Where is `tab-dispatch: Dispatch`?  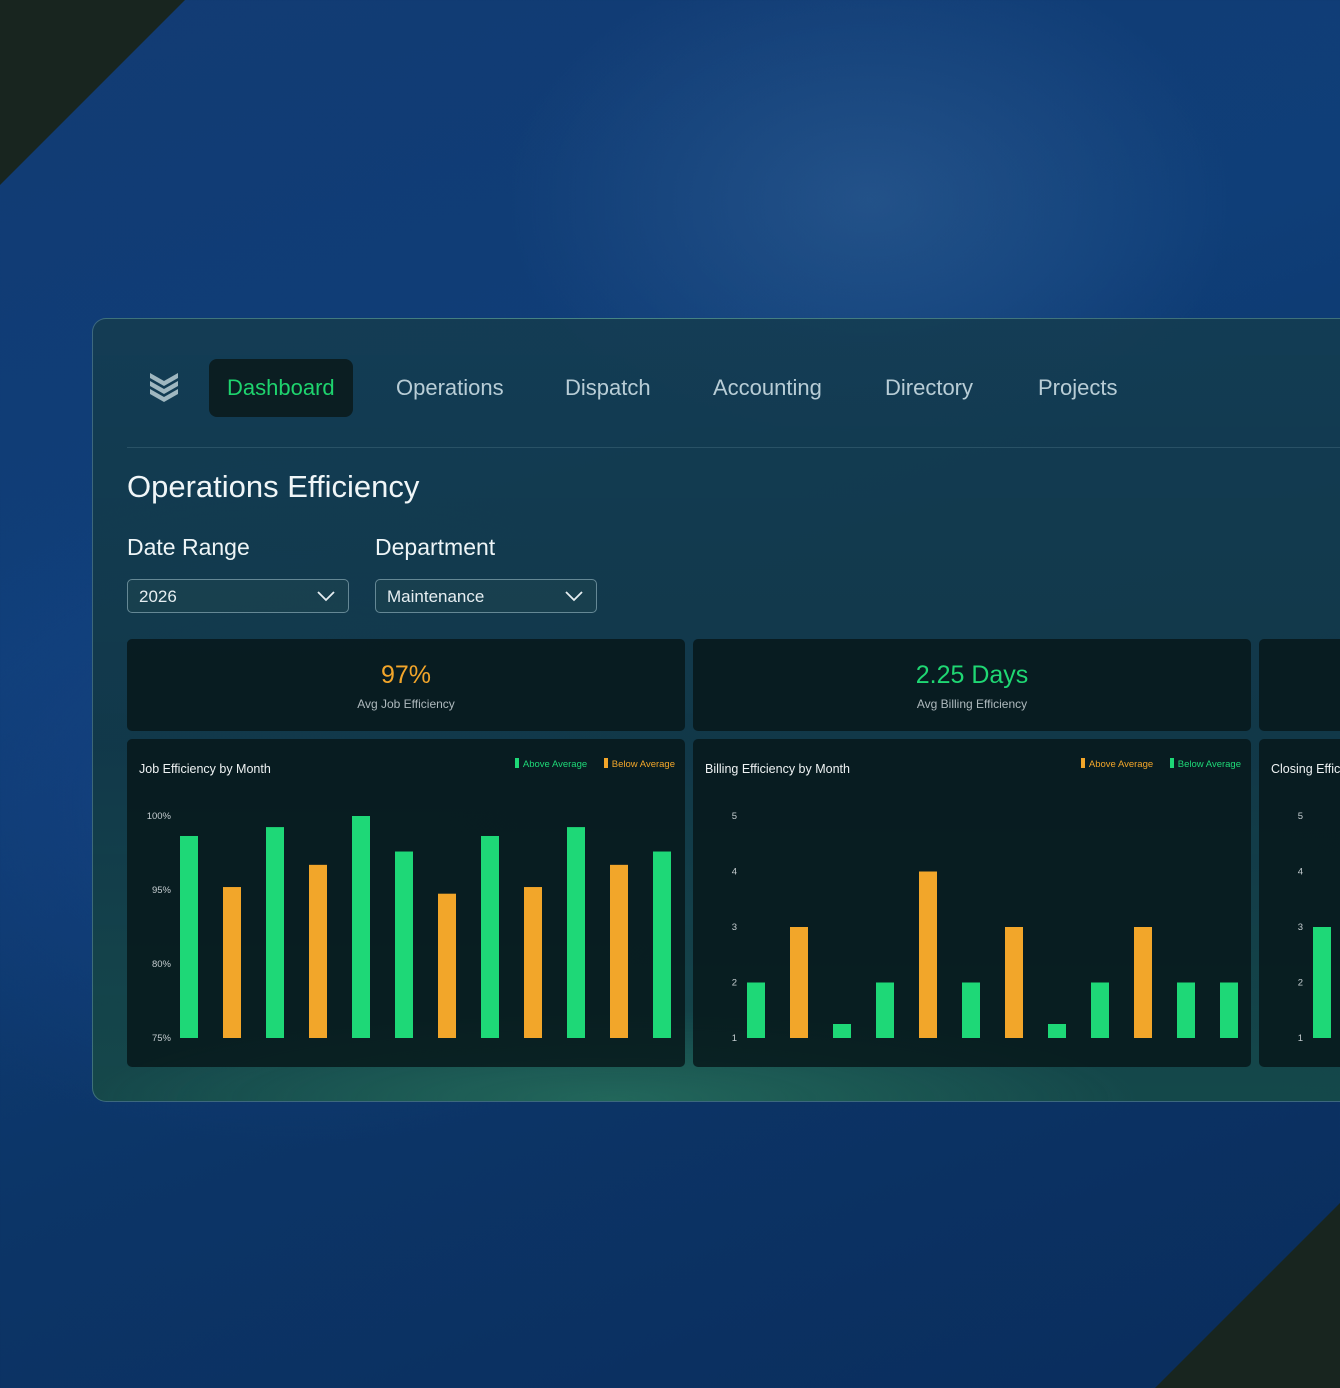 tab-dispatch: Dispatch is located at coordinates (608, 388).